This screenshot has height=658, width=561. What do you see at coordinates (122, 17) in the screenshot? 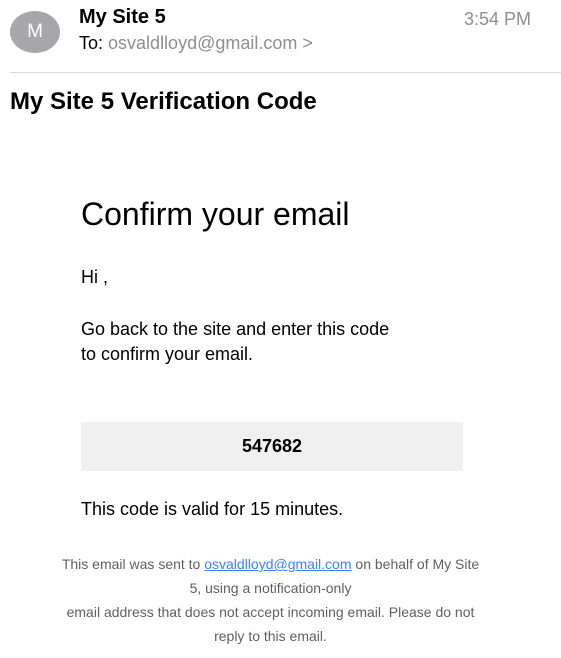
I see `sender-name: My Site 5` at bounding box center [122, 17].